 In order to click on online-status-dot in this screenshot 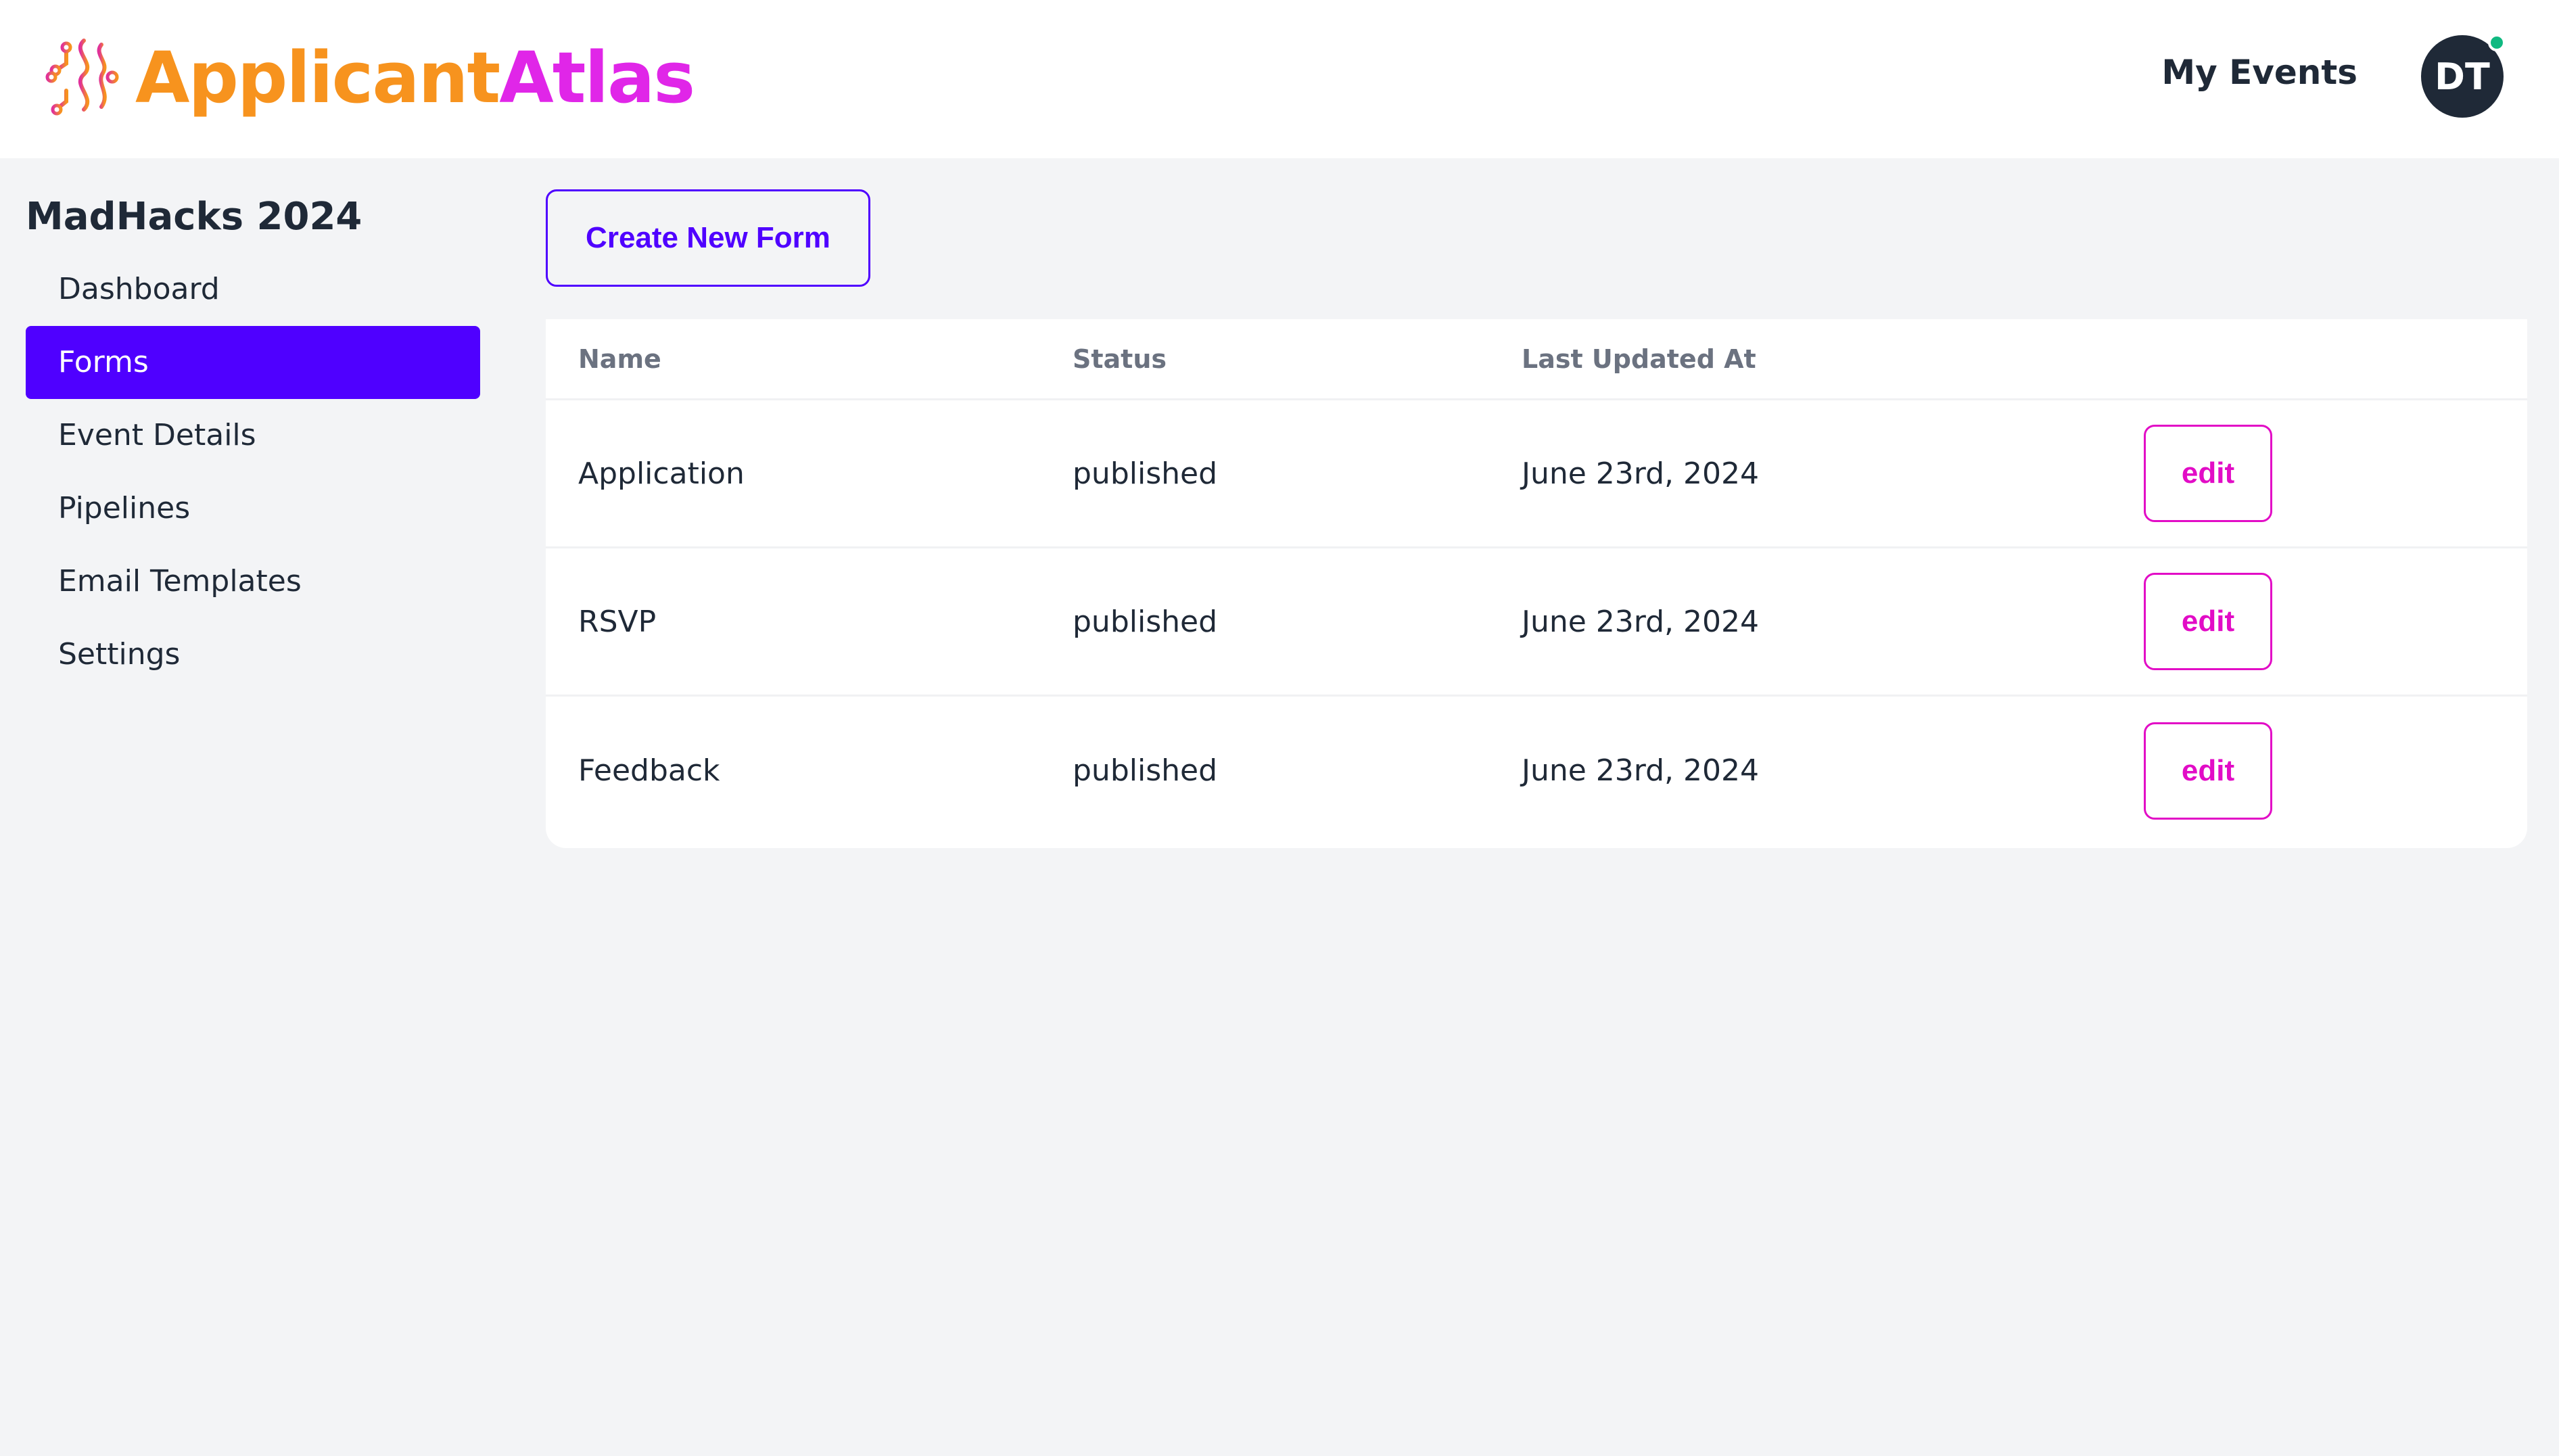, I will do `click(2497, 43)`.